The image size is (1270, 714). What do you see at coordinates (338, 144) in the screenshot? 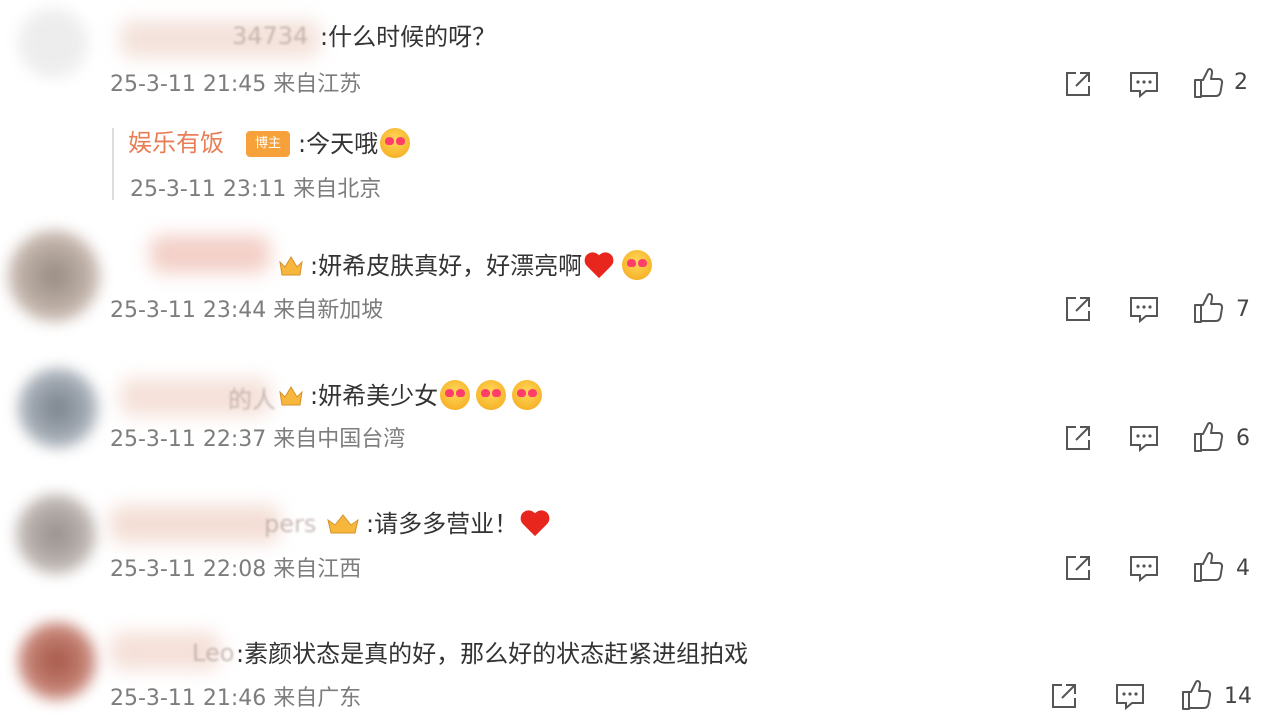
I see `reply-text-content: :今天哦` at bounding box center [338, 144].